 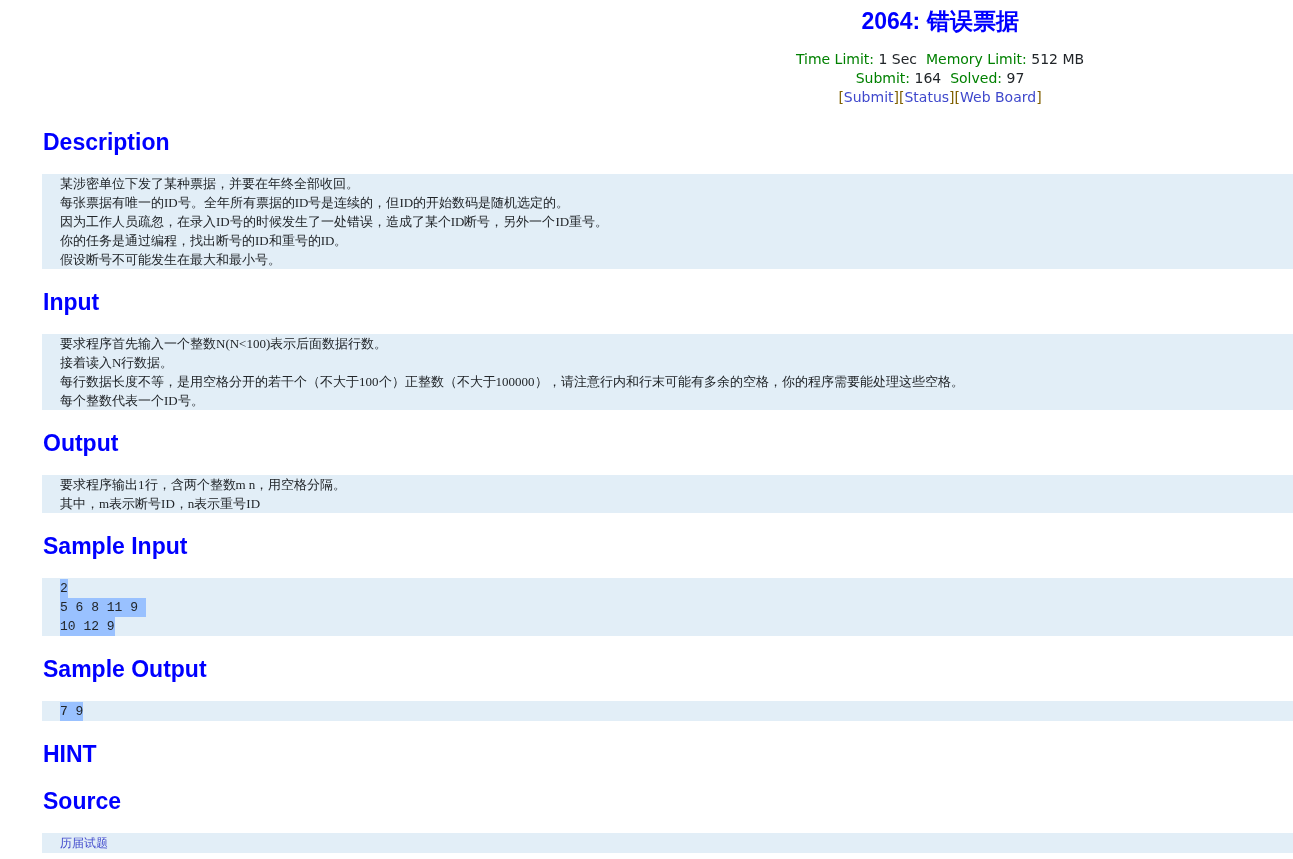 I want to click on section-heading: HINT, so click(x=70, y=754).